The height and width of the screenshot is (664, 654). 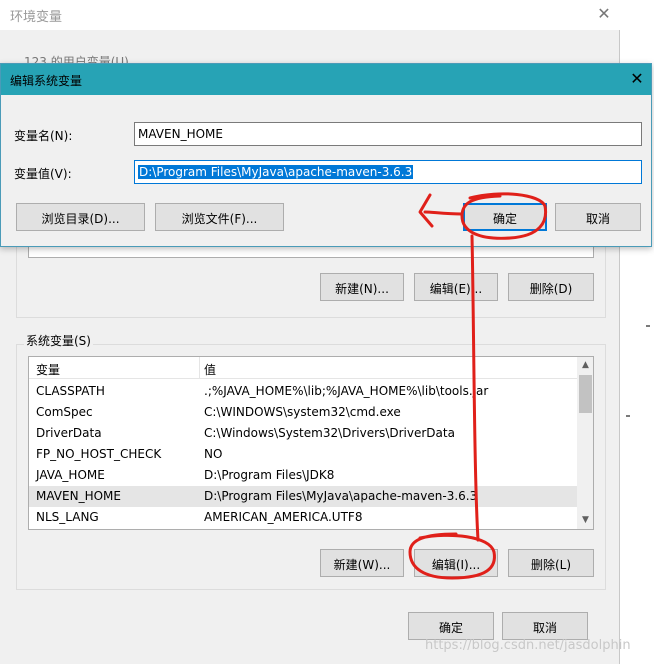 What do you see at coordinates (210, 369) in the screenshot?
I see `column-header-value: 值` at bounding box center [210, 369].